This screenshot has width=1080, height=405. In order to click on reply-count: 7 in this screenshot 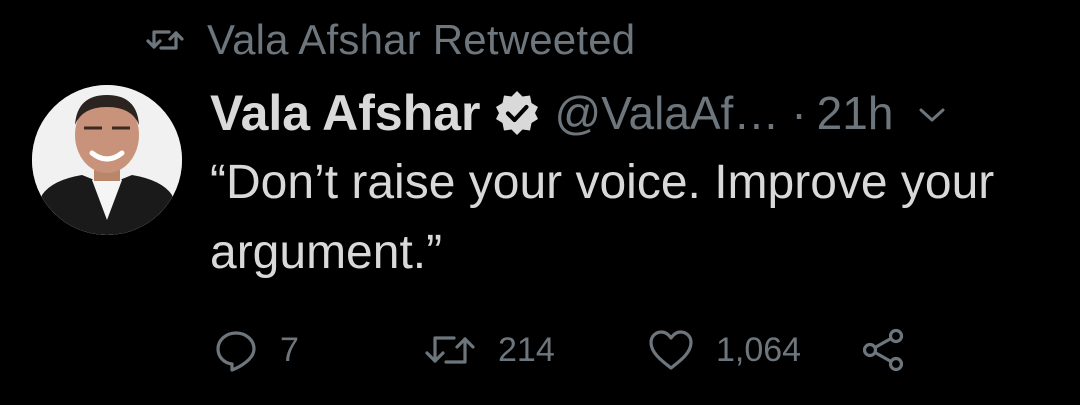, I will do `click(289, 349)`.